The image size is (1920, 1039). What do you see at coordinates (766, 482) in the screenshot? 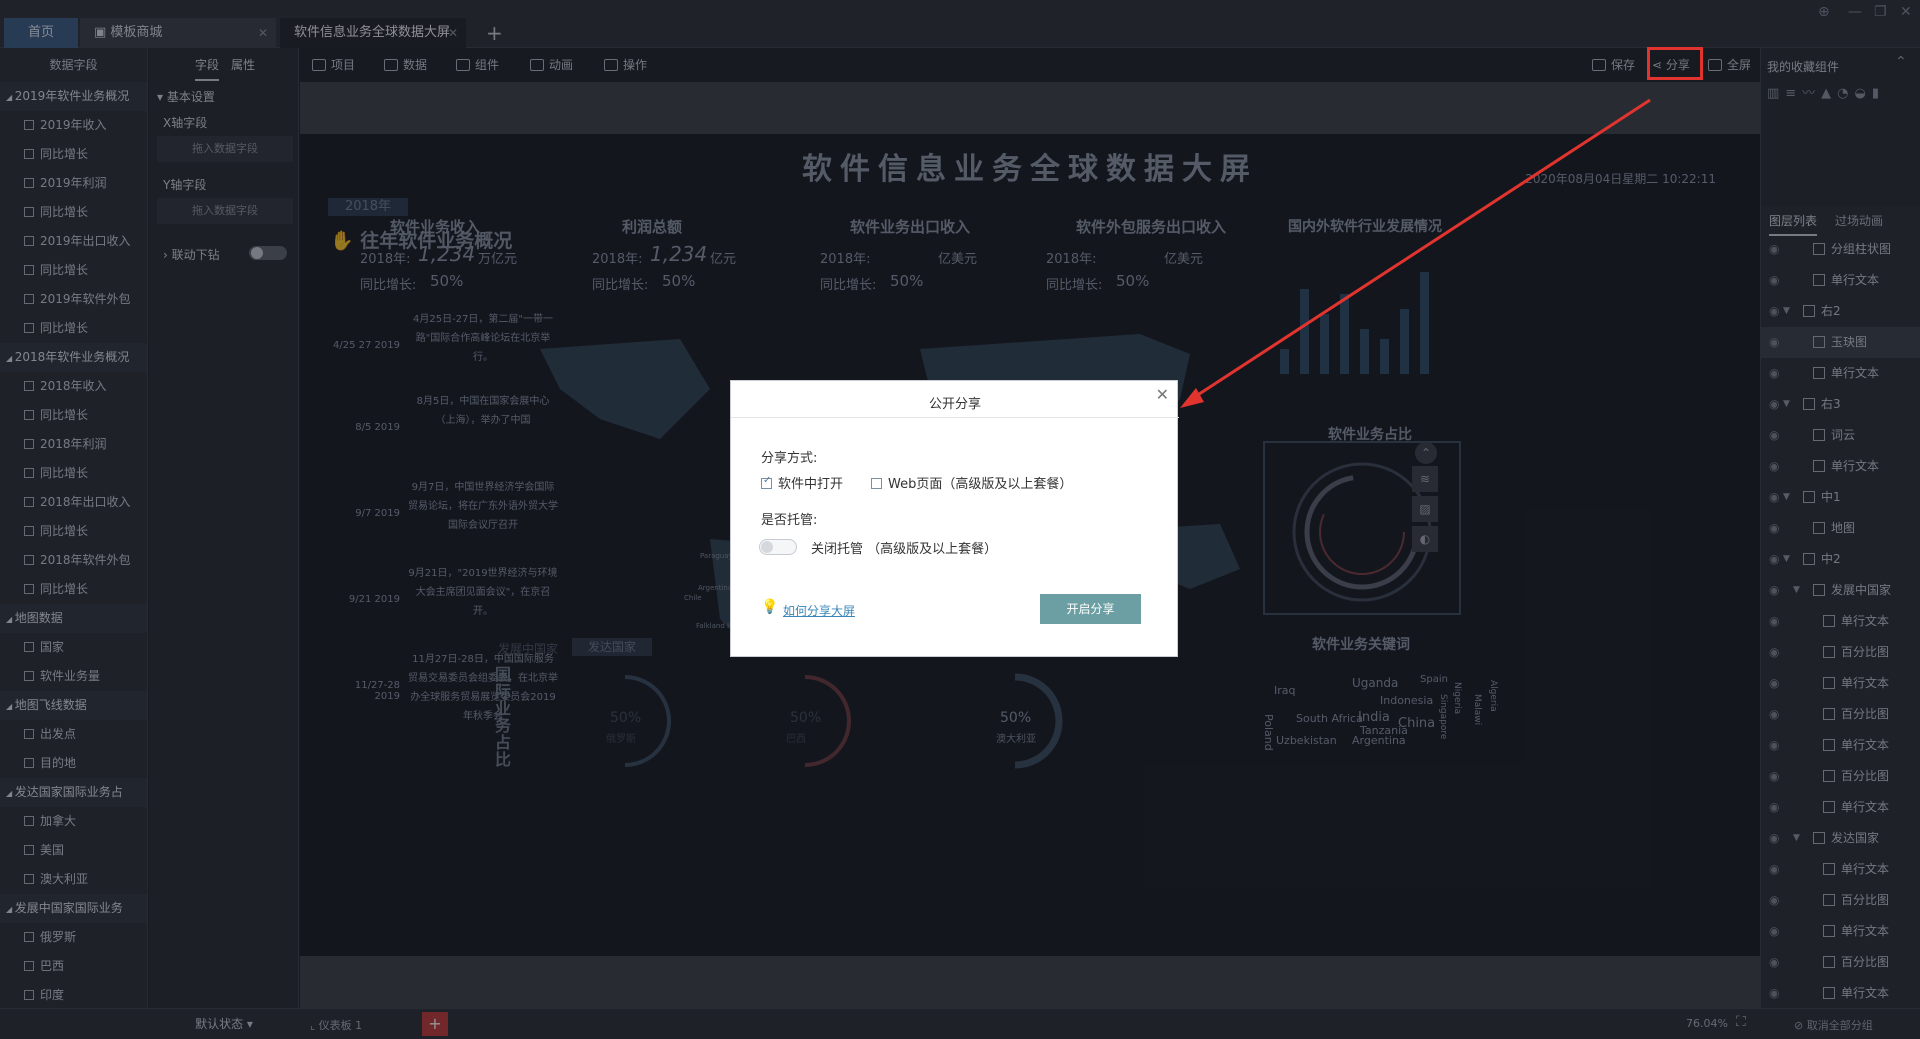
I see `checkbox-software` at bounding box center [766, 482].